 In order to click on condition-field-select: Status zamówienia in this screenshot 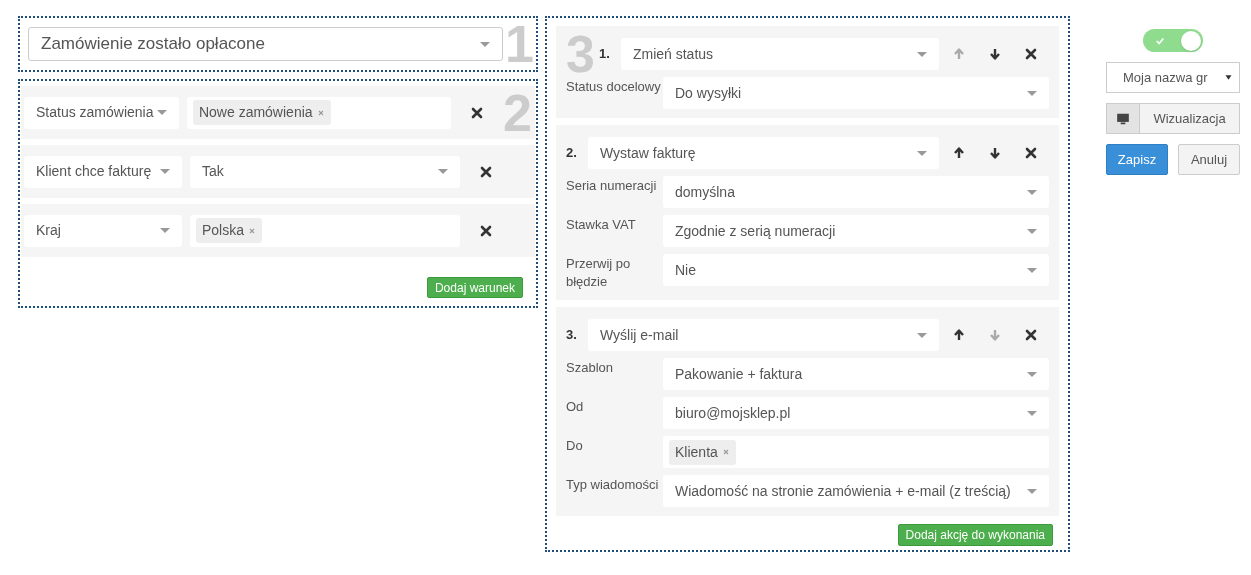, I will do `click(101, 112)`.